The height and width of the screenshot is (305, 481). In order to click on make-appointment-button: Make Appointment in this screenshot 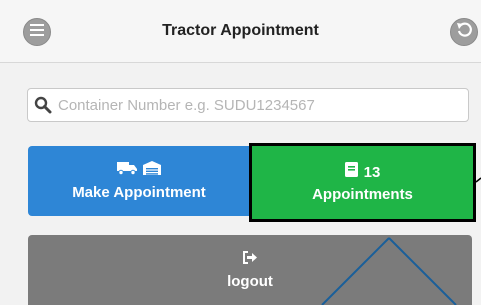, I will do `click(139, 181)`.